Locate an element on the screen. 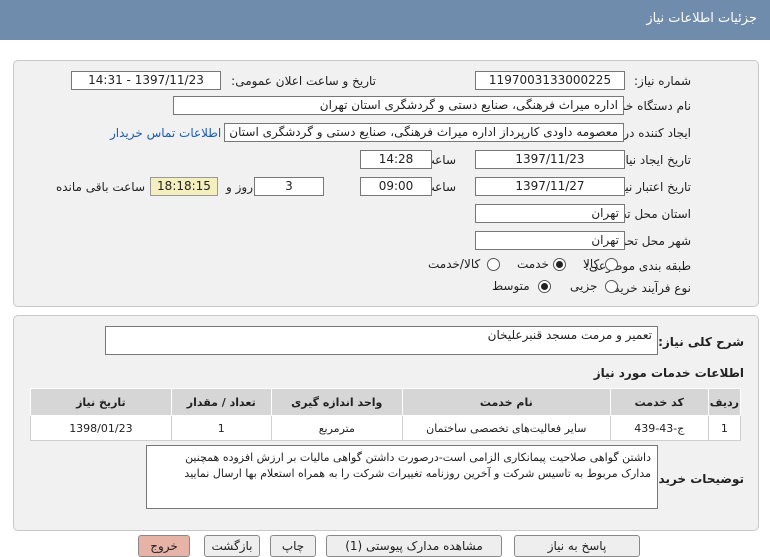 This screenshot has width=770, height=557. back-button: بازگشت is located at coordinates (232, 546).